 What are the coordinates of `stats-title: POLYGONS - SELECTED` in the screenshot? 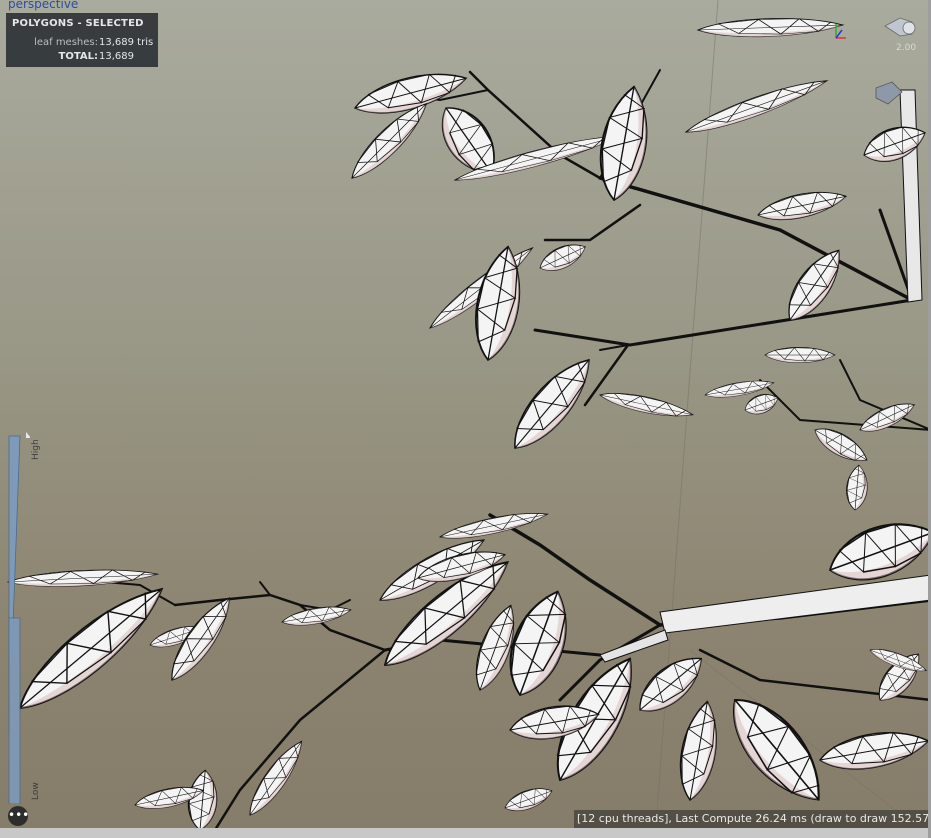 It's located at (78, 23).